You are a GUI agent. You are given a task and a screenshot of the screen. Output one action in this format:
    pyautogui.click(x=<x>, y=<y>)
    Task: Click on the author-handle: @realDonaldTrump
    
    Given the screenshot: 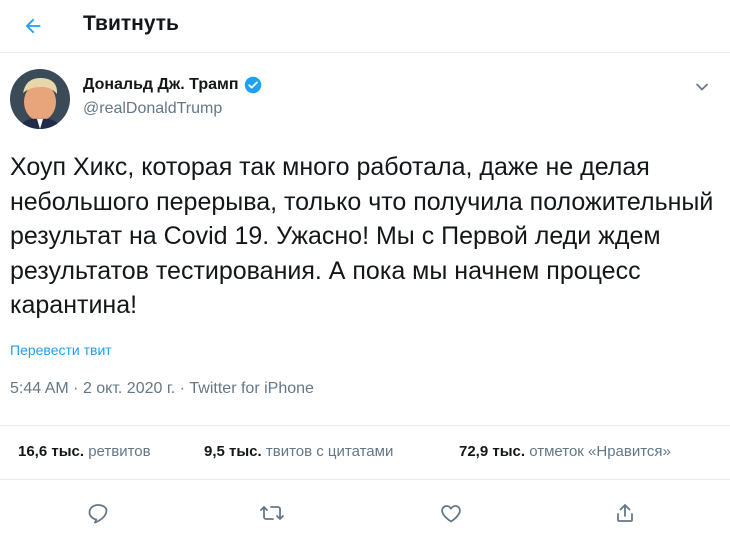 What is the action you would take?
    pyautogui.click(x=152, y=109)
    